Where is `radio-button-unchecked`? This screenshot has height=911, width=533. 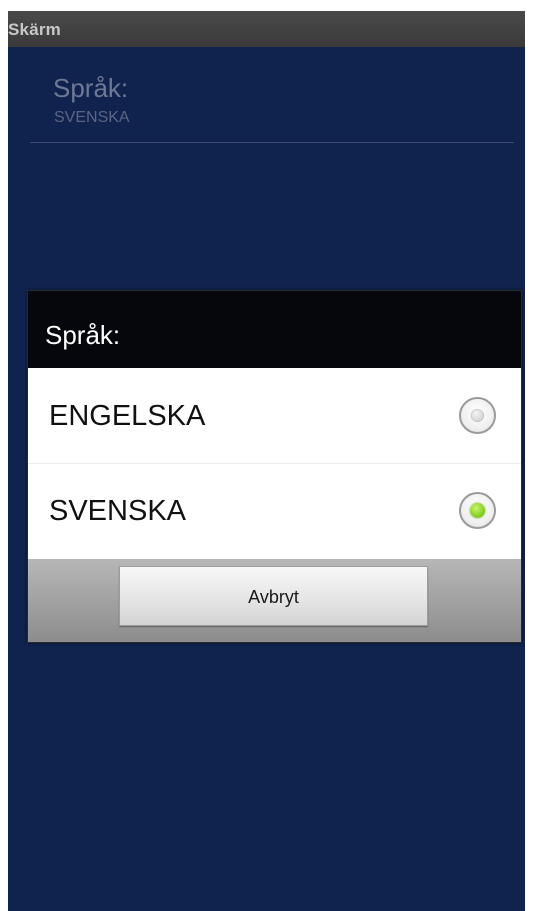
radio-button-unchecked is located at coordinates (477, 415).